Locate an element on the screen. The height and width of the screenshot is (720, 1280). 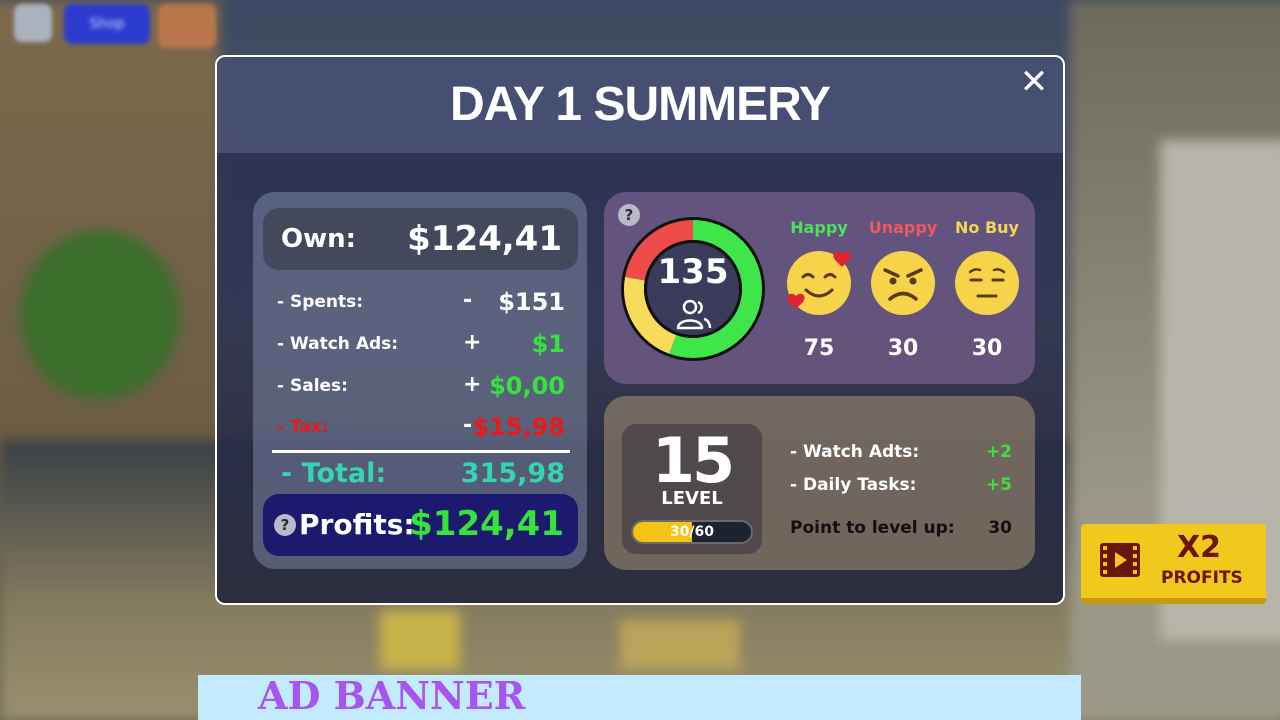
film-icon is located at coordinates (1120, 560).